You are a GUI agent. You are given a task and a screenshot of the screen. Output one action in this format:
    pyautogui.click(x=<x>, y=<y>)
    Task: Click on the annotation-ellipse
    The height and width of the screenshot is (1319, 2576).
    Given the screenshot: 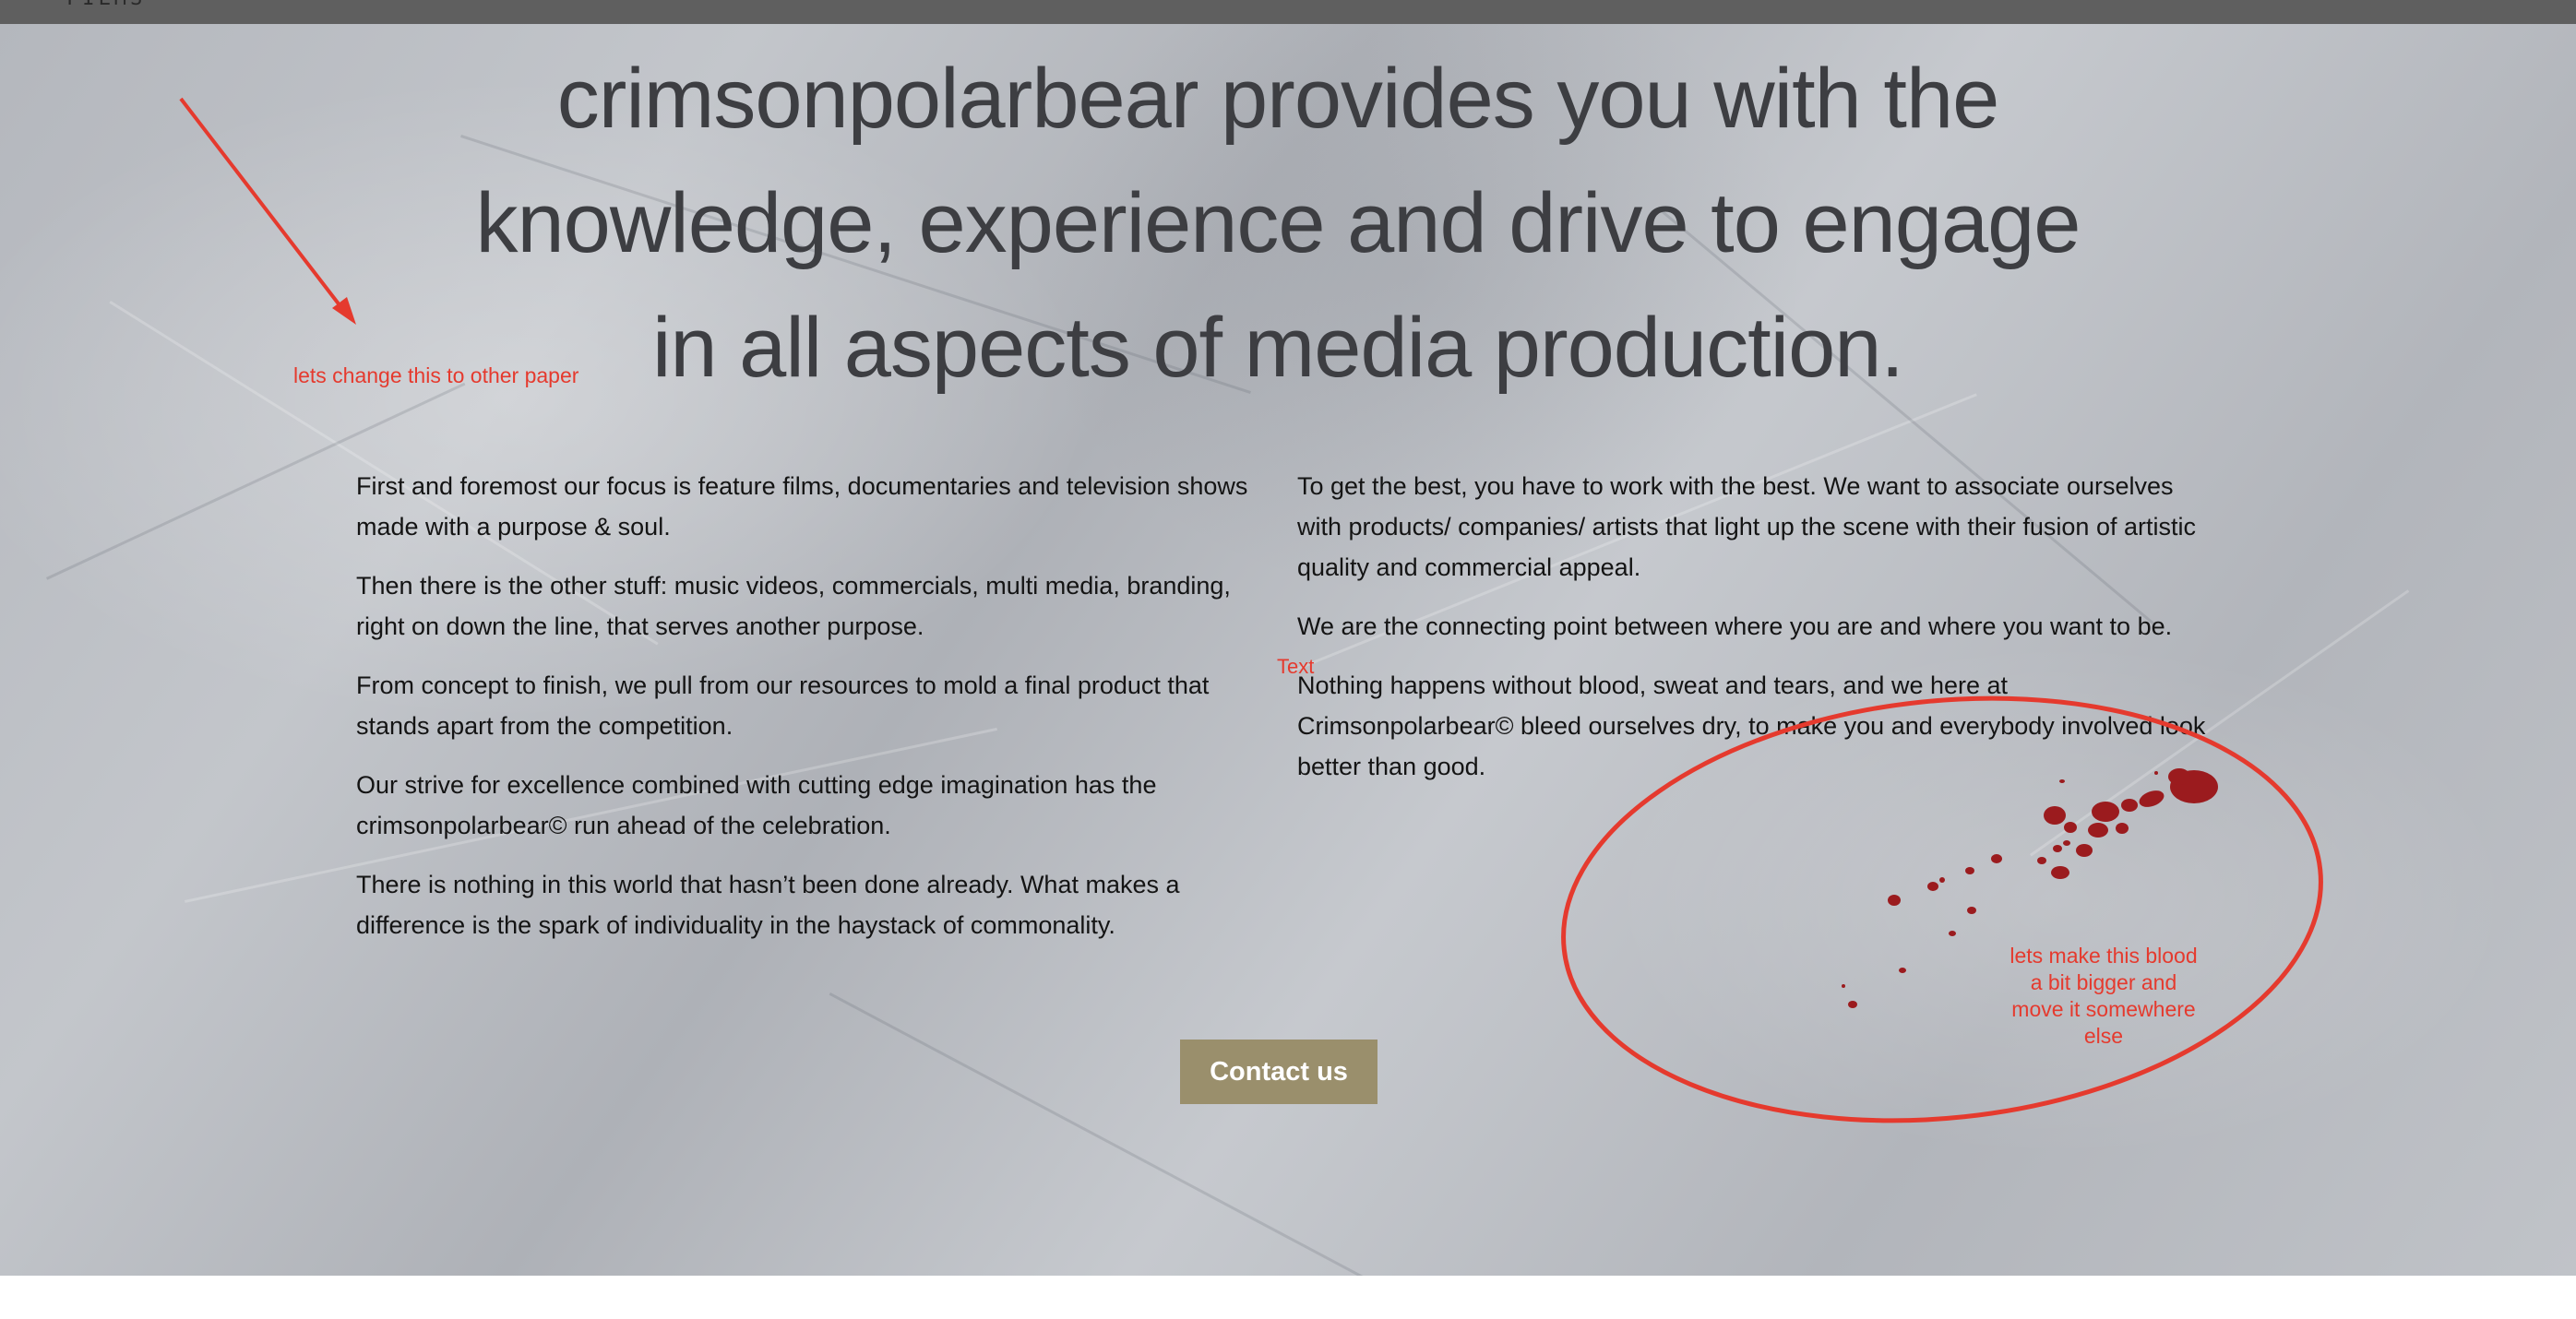 What is the action you would take?
    pyautogui.click(x=1942, y=909)
    